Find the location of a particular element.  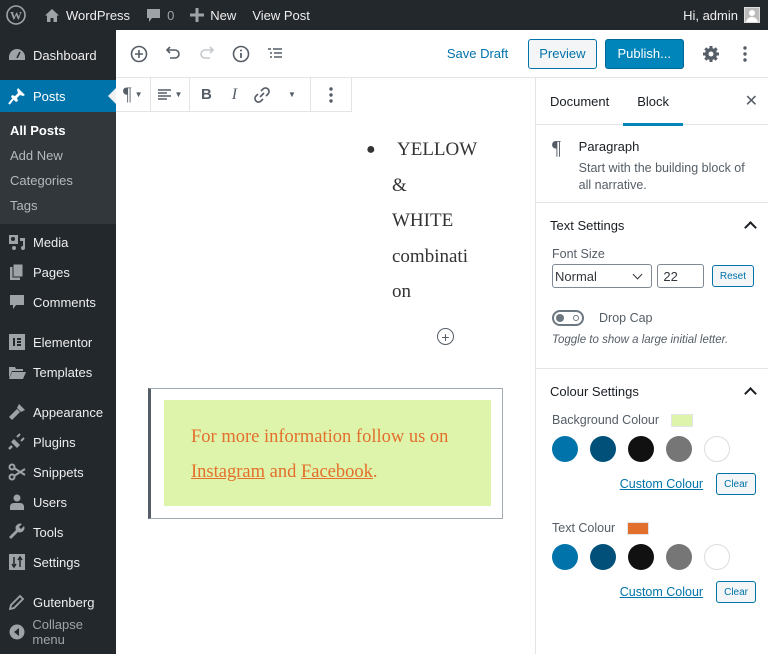

sidebar-item-users: Users is located at coordinates (58, 502).